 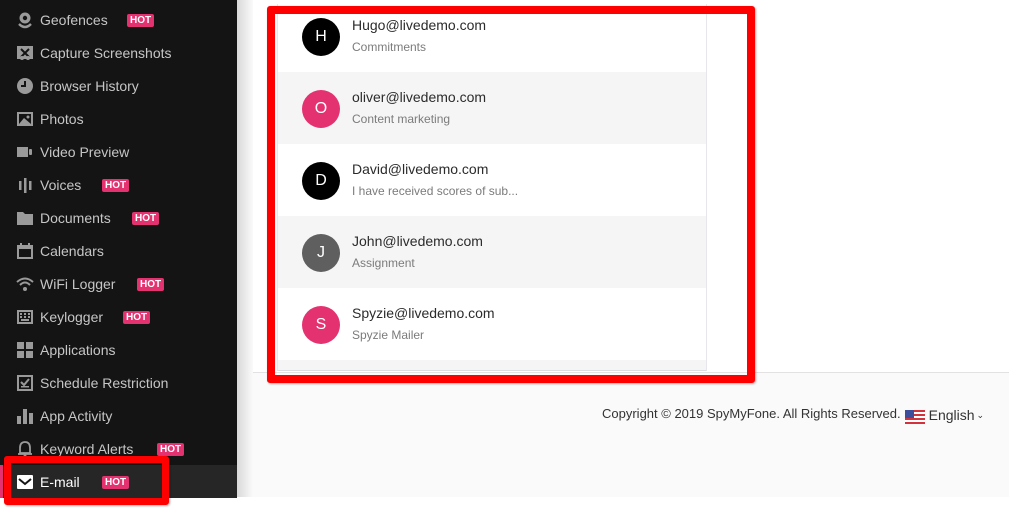 What do you see at coordinates (25, 218) in the screenshot?
I see `folder-icon` at bounding box center [25, 218].